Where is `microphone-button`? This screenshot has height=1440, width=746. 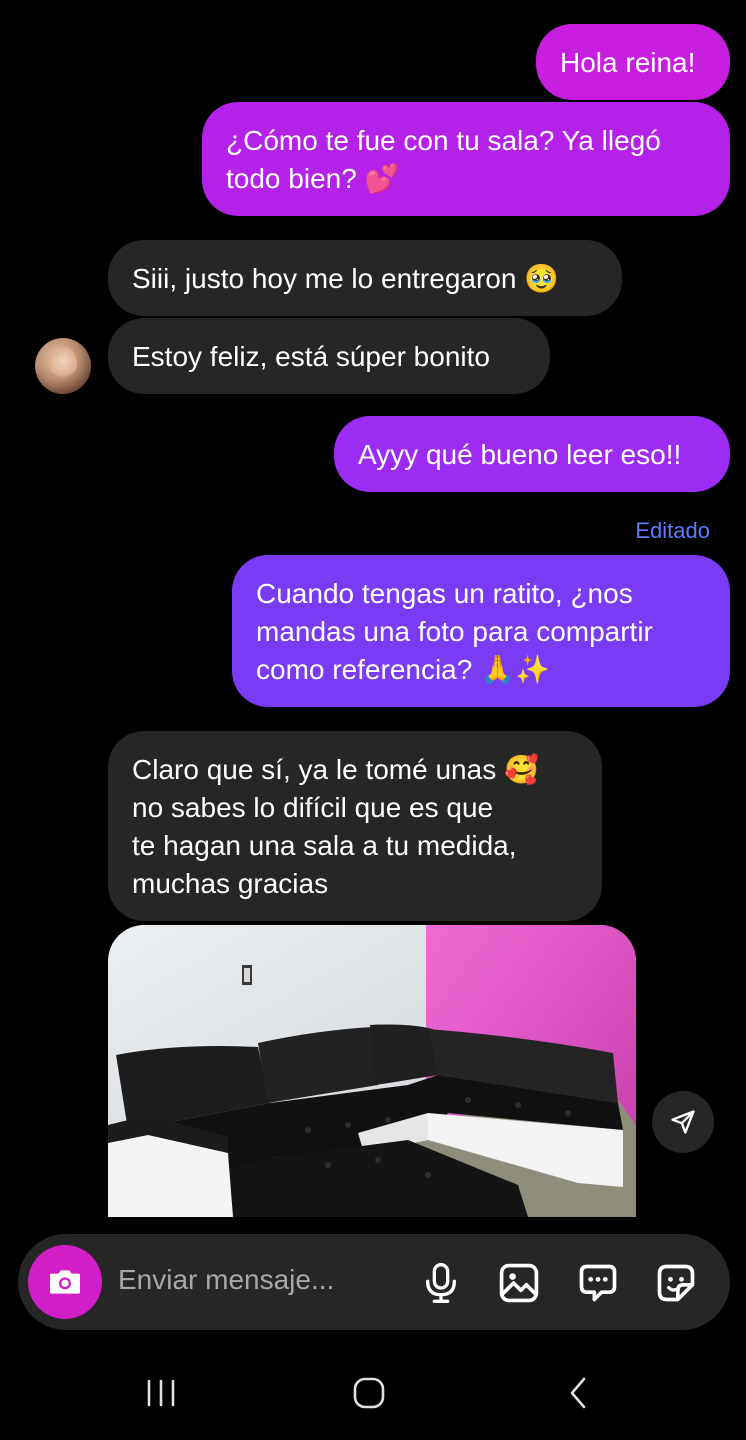 microphone-button is located at coordinates (441, 1283).